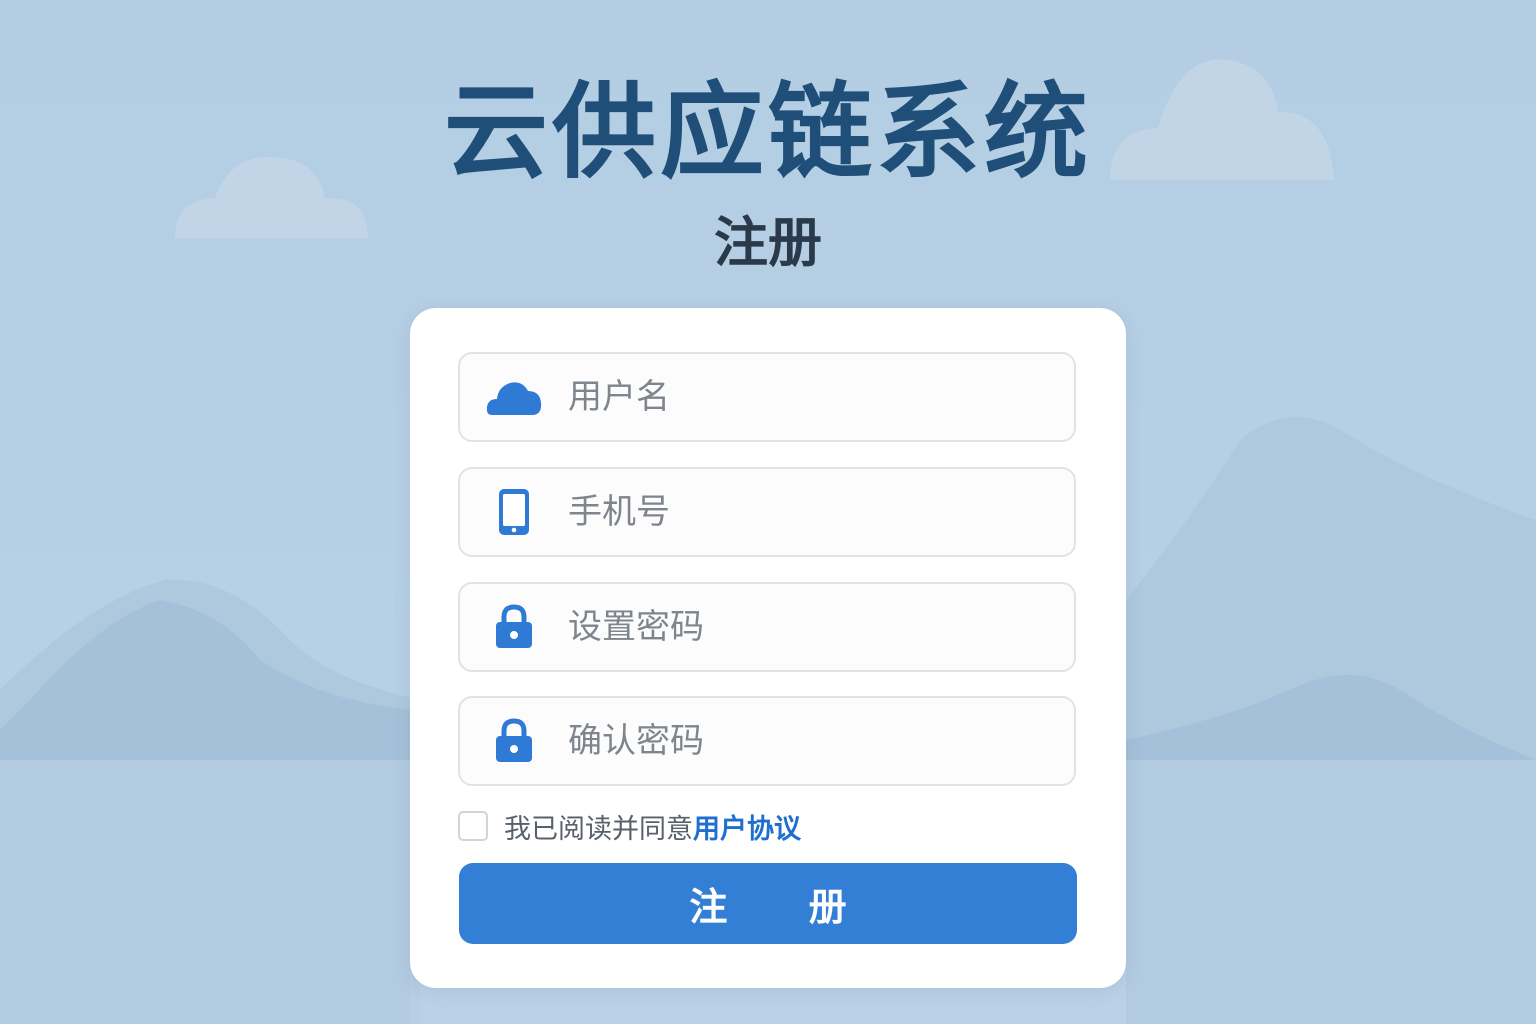  I want to click on password-field, so click(767, 627).